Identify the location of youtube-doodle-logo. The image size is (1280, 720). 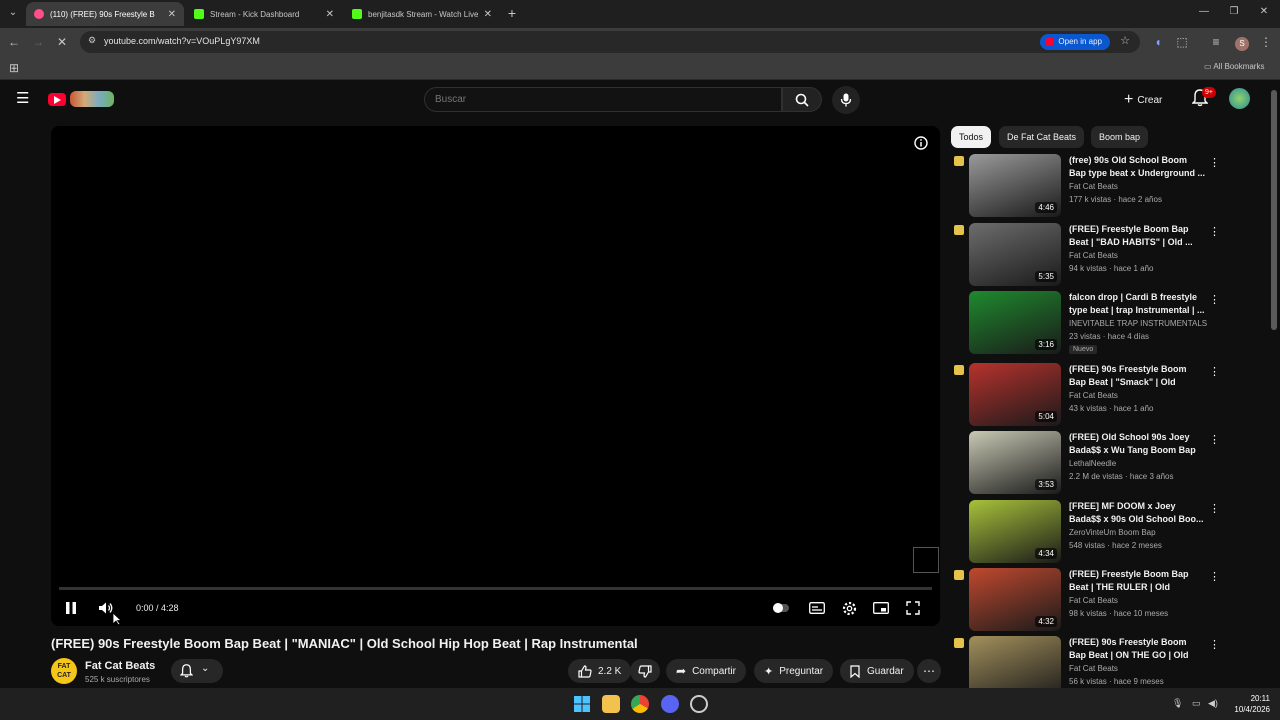
(81, 99).